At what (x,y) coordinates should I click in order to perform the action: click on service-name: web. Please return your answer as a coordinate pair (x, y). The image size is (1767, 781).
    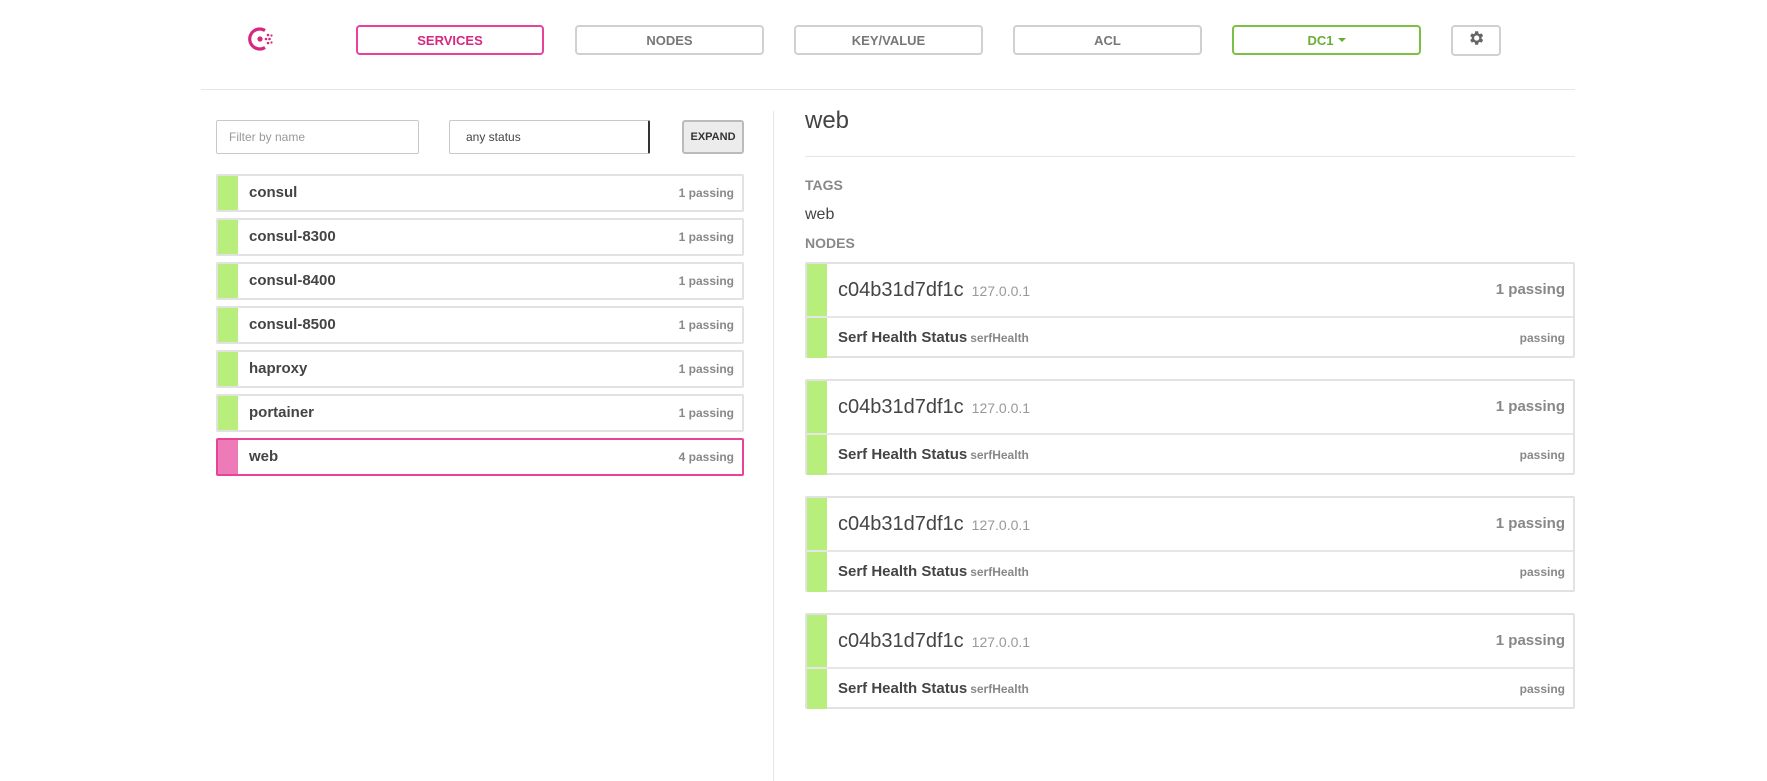
    Looking at the image, I should click on (264, 456).